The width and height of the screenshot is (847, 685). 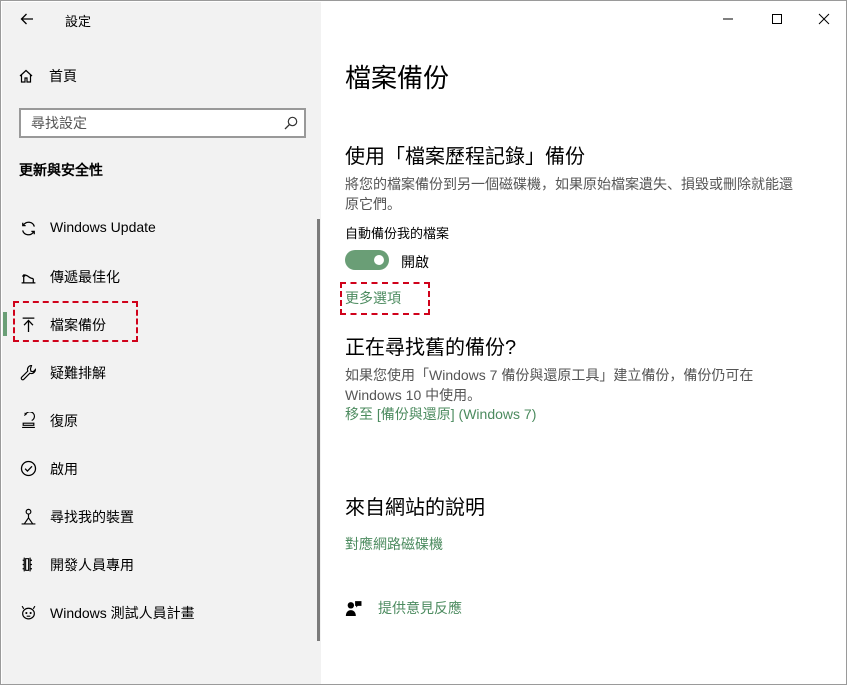 What do you see at coordinates (78, 21) in the screenshot?
I see `app-title: 設定` at bounding box center [78, 21].